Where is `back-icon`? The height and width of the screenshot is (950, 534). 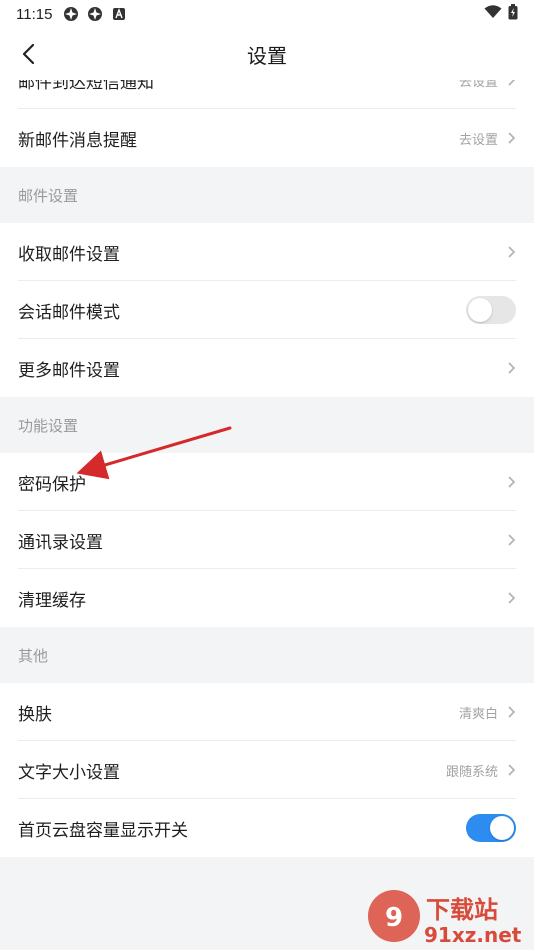
back-icon is located at coordinates (28, 54).